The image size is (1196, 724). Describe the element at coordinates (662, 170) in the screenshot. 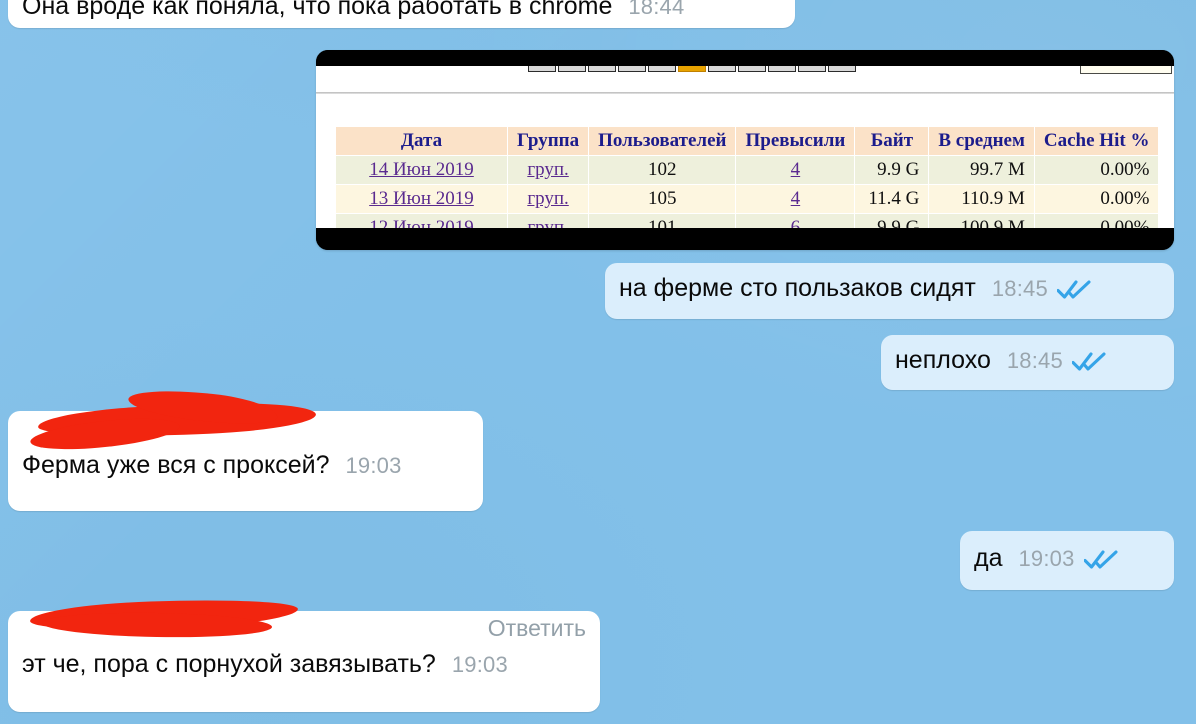

I see `cell-users: 102` at that location.